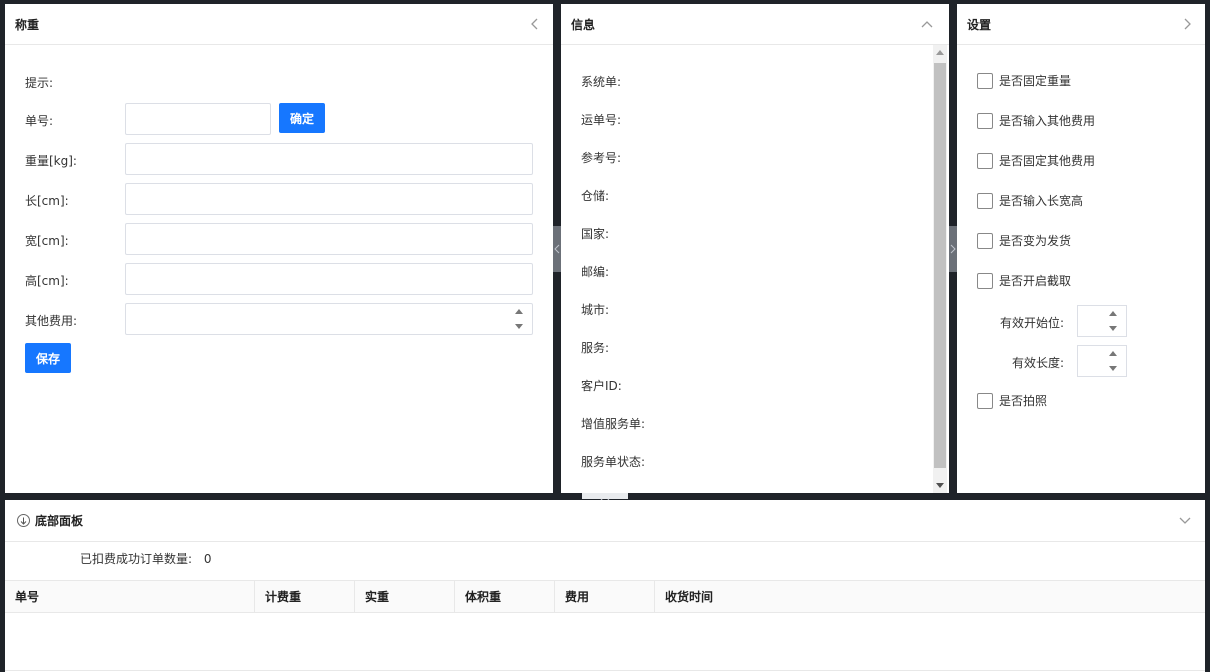 The image size is (1210, 672). I want to click on valid-length-input, so click(1102, 361).